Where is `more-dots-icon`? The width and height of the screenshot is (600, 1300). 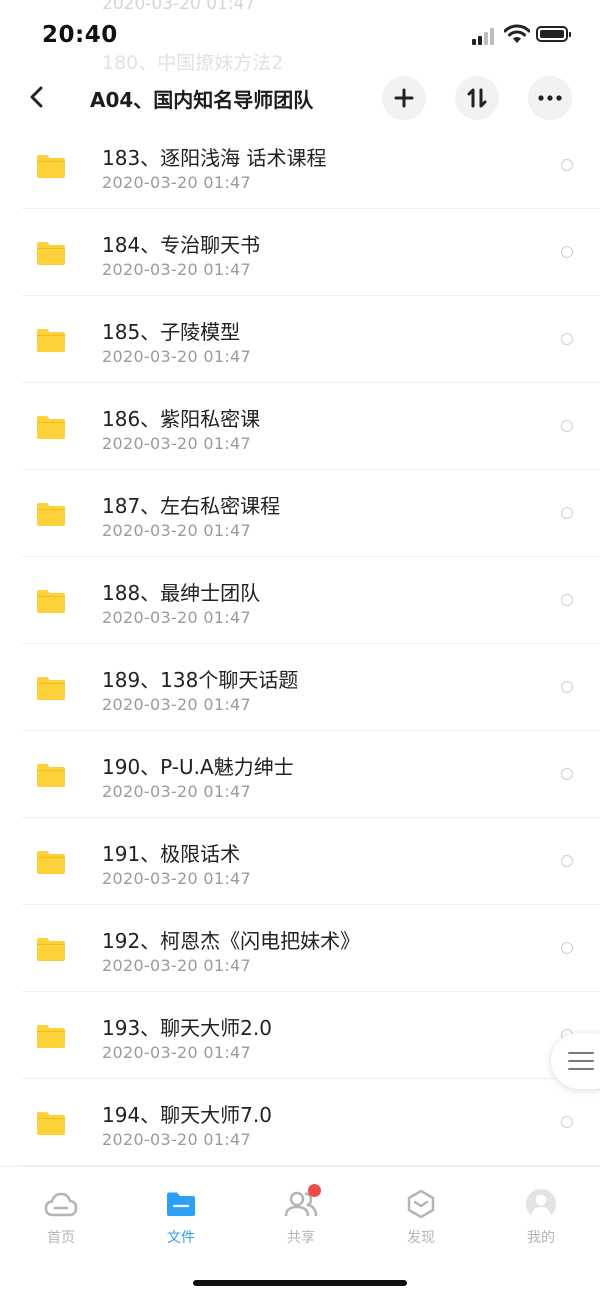
more-dots-icon is located at coordinates (550, 98).